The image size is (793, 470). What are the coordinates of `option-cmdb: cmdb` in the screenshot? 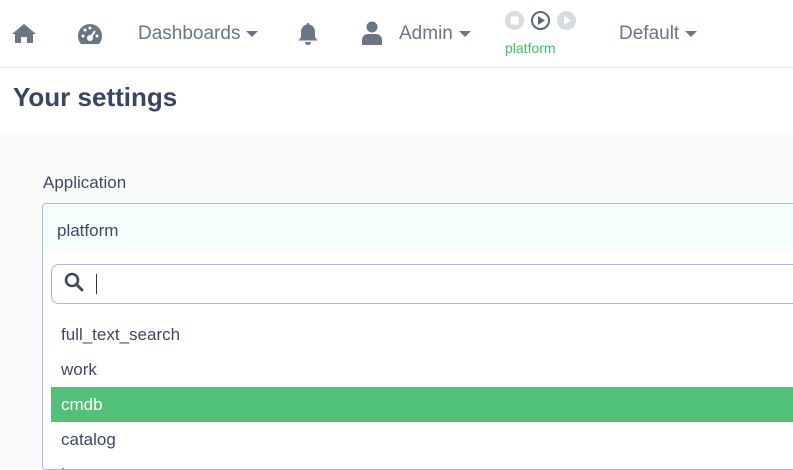 It's located at (422, 404).